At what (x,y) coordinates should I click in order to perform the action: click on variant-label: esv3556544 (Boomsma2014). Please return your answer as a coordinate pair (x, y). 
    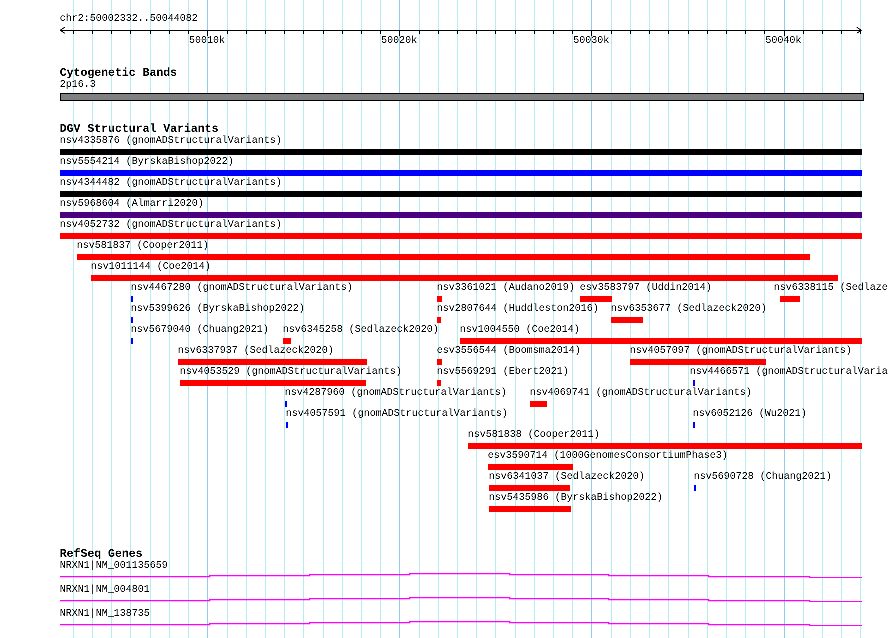
    Looking at the image, I should click on (509, 352).